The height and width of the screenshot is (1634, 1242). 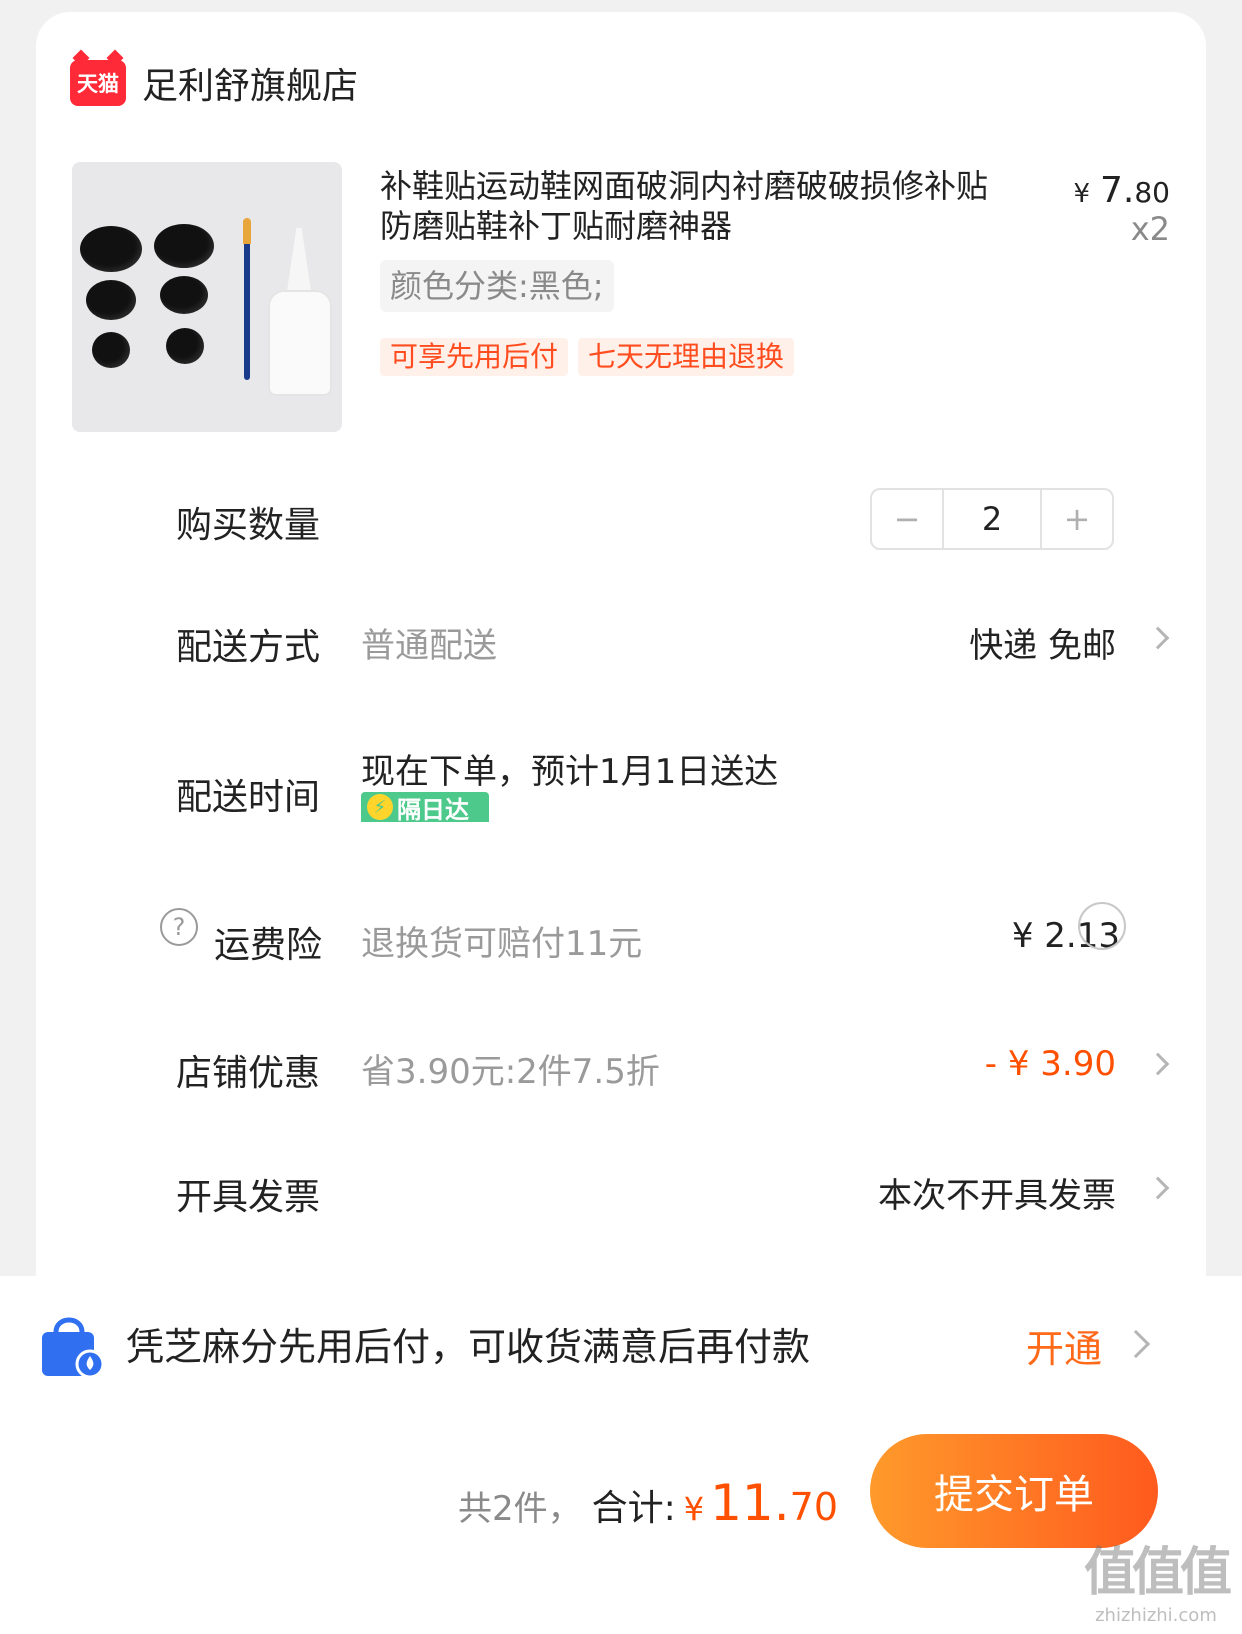 I want to click on order-total: 共2件， 合计: ¥ 11. 70, so click(x=648, y=1503).